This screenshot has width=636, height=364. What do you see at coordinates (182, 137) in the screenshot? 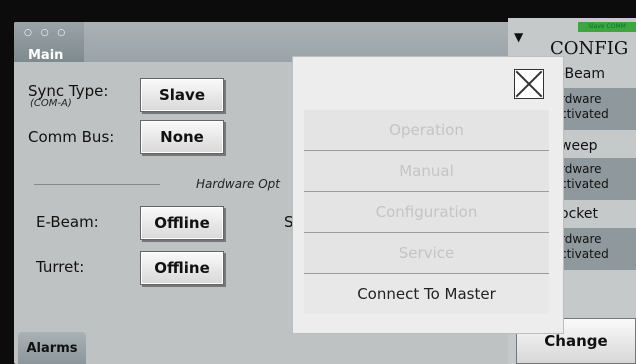
I see `comm-bus-button: None` at bounding box center [182, 137].